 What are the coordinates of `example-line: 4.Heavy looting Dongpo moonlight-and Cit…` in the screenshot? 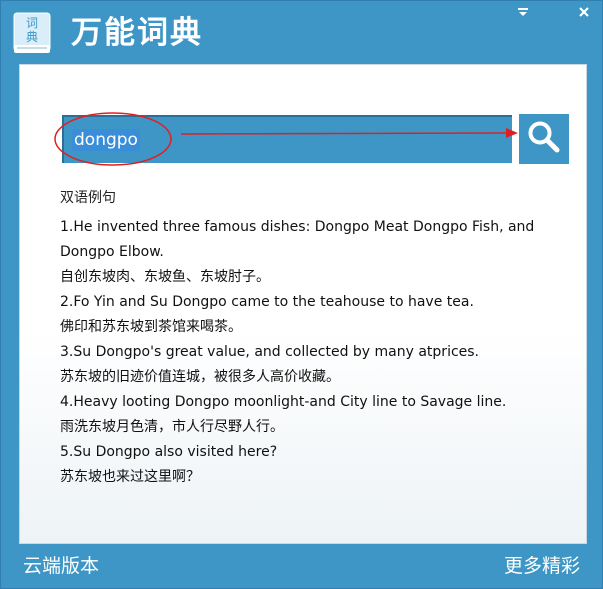 It's located at (283, 402).